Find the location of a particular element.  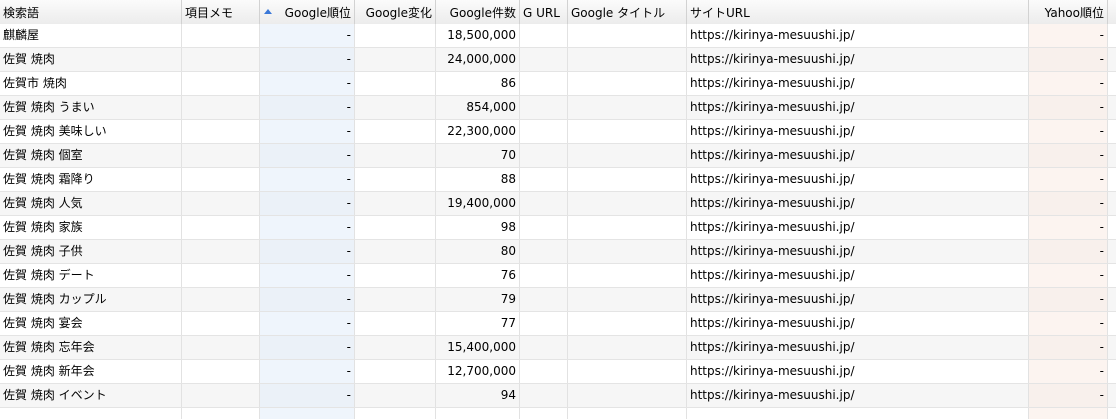

cell-keyword: 佐賀 焼肉 忘年会 is located at coordinates (91, 347).